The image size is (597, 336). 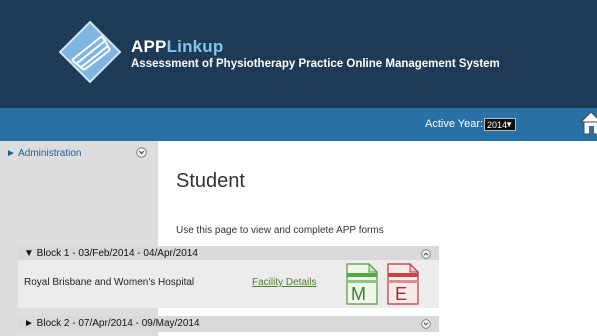 What do you see at coordinates (43, 153) in the screenshot?
I see `sidebar-item-administration: ► Administration` at bounding box center [43, 153].